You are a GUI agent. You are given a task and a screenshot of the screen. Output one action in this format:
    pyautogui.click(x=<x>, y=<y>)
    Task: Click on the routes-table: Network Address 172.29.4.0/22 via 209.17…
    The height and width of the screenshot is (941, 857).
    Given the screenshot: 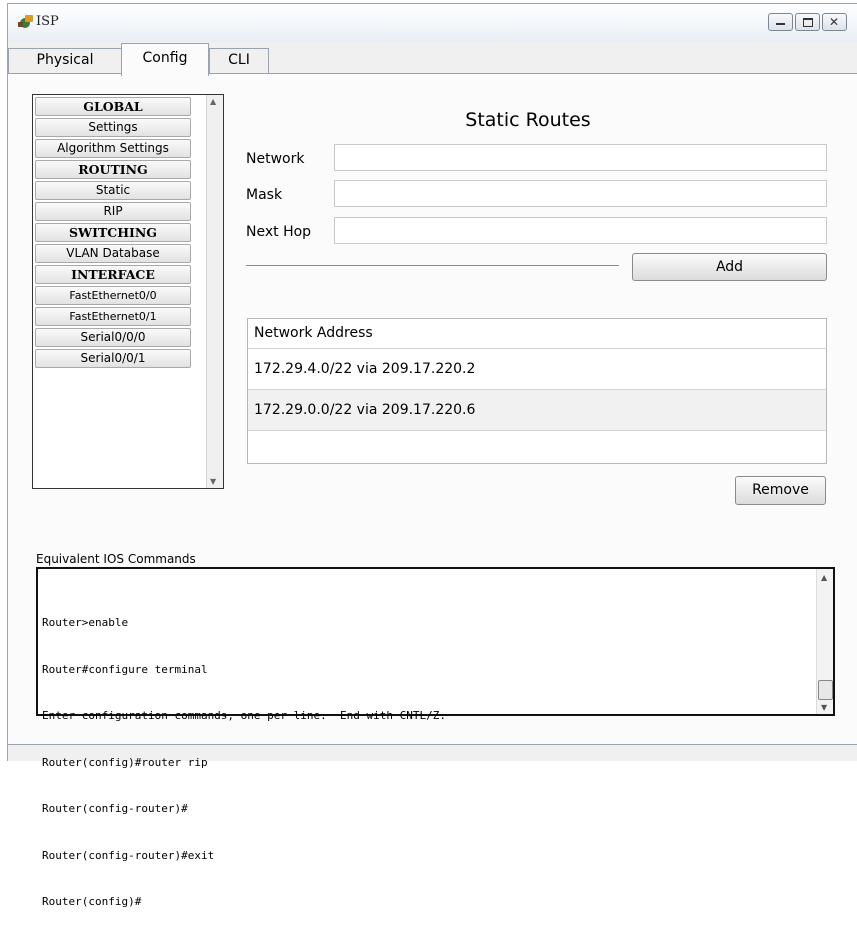 What is the action you would take?
    pyautogui.click(x=537, y=391)
    